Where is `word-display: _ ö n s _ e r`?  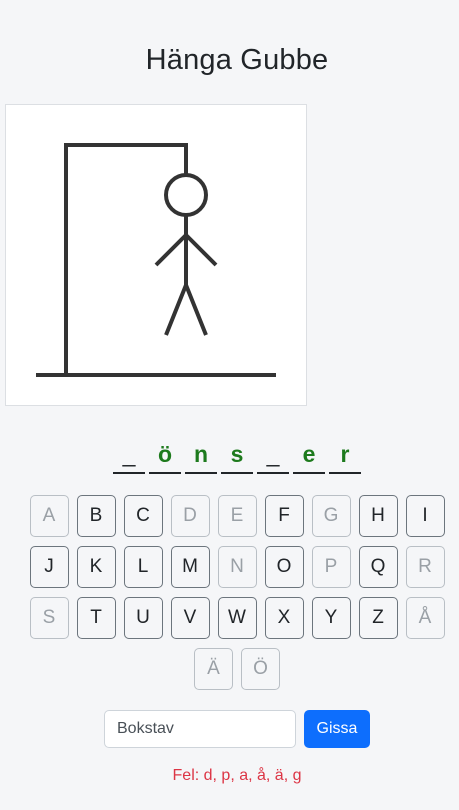 word-display: _ ö n s _ e r is located at coordinates (229, 457).